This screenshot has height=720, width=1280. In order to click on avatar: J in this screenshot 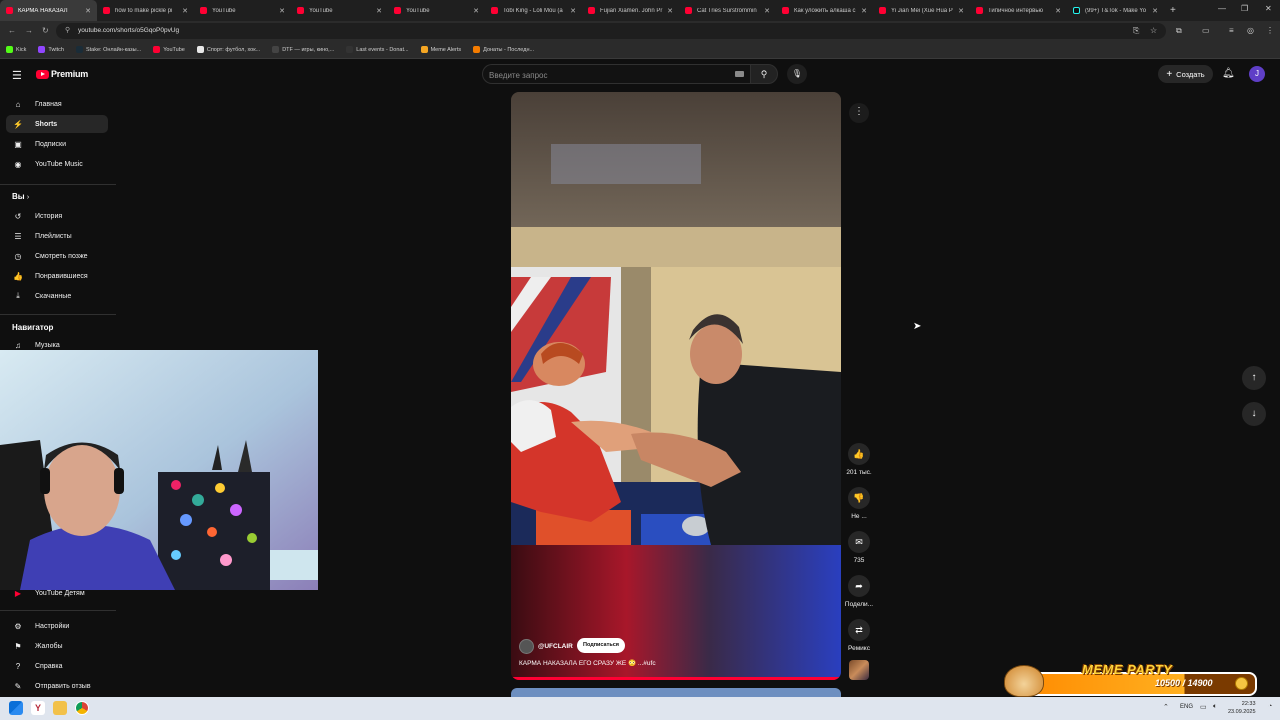, I will do `click(1257, 74)`.